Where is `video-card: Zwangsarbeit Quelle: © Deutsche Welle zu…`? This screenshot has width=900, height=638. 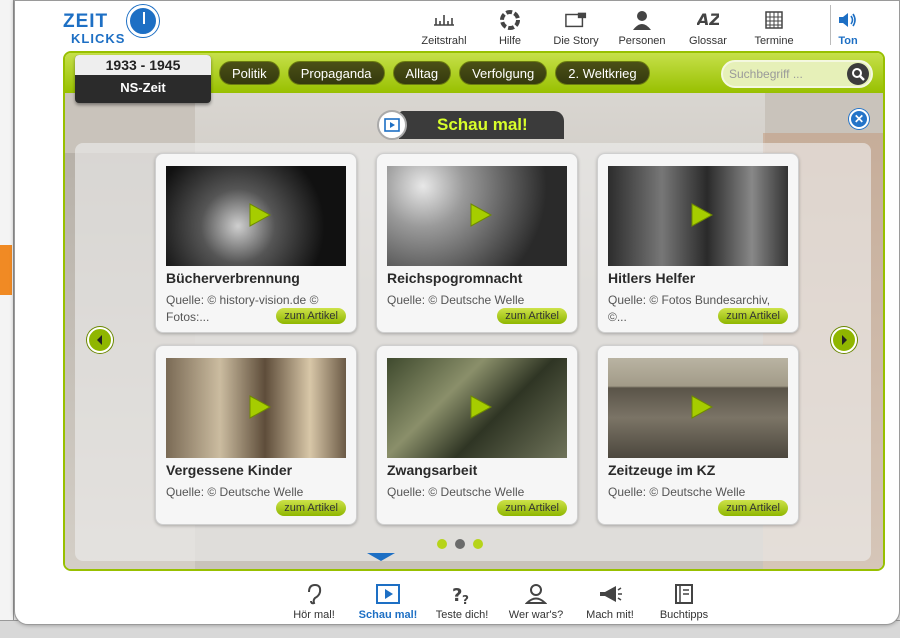
video-card: Zwangsarbeit Quelle: © Deutsche Welle zu… is located at coordinates (477, 435).